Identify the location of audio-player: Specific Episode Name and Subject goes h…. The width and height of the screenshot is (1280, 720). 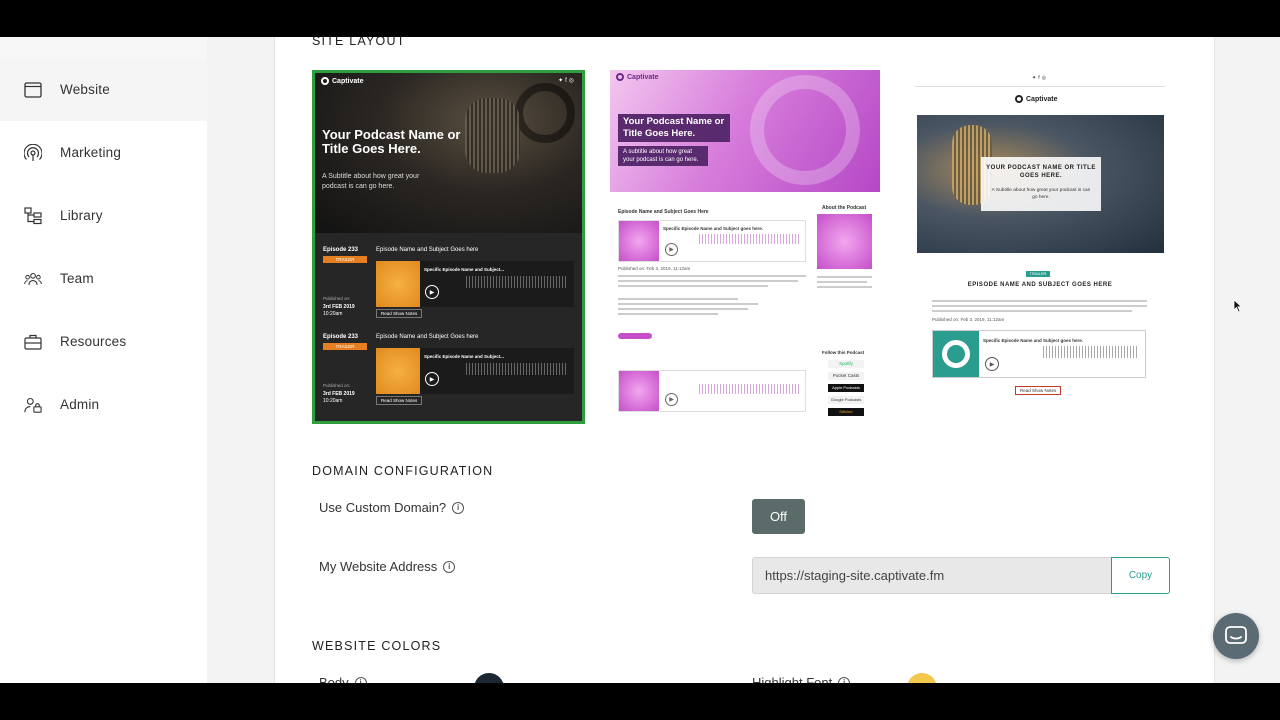
(1039, 354).